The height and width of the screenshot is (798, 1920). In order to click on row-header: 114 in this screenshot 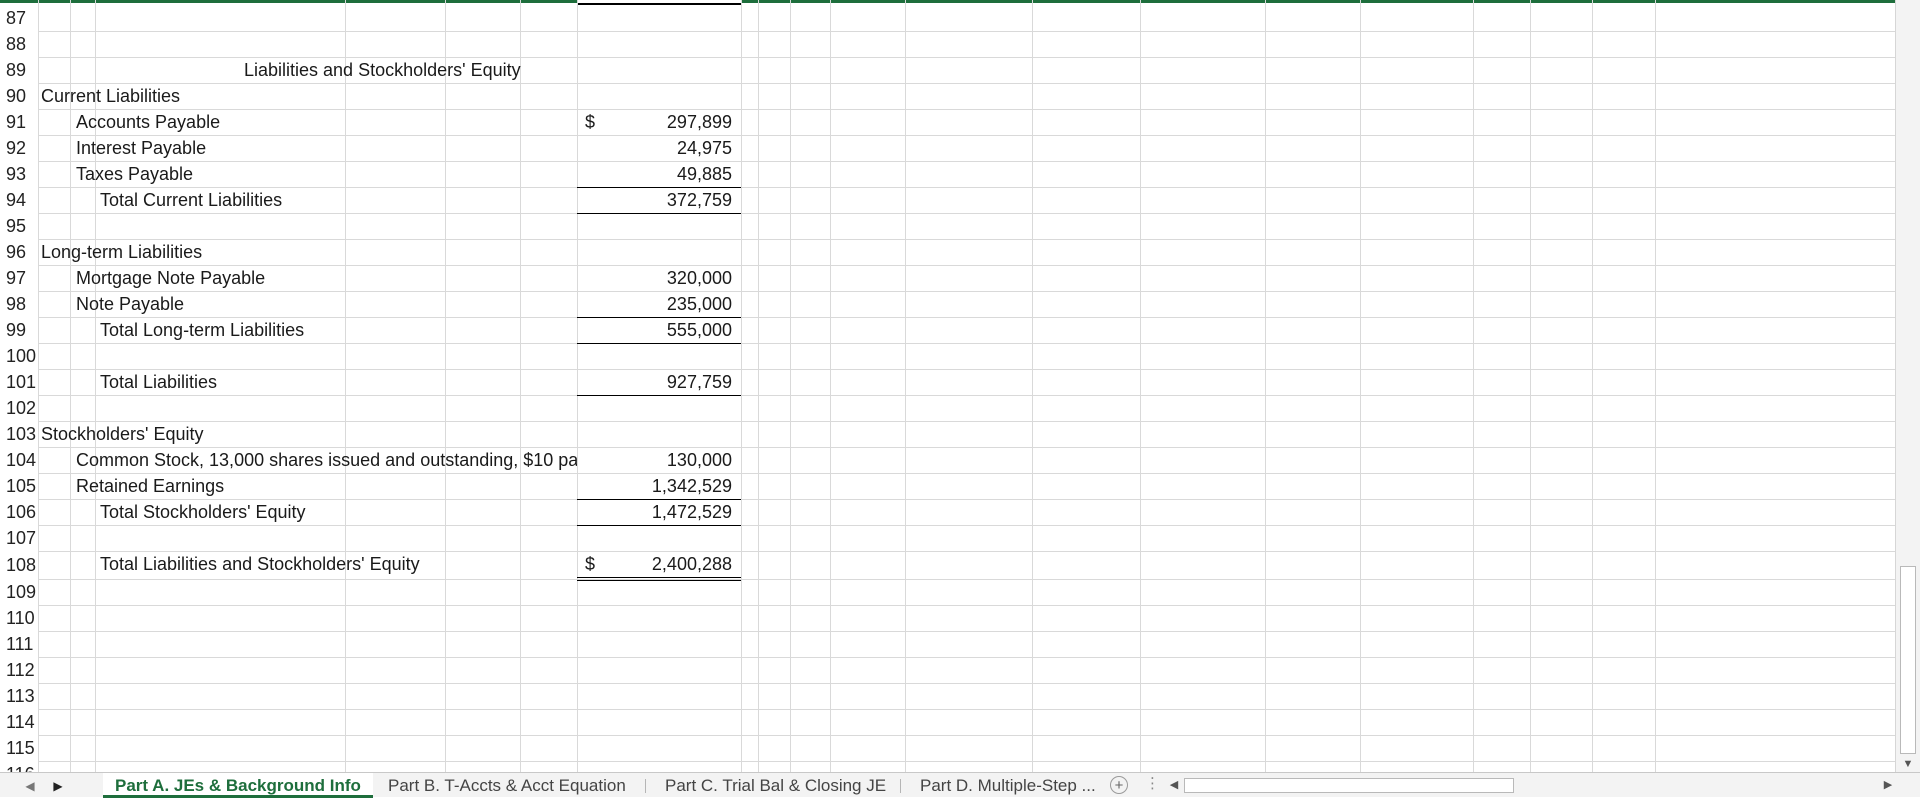, I will do `click(19, 722)`.